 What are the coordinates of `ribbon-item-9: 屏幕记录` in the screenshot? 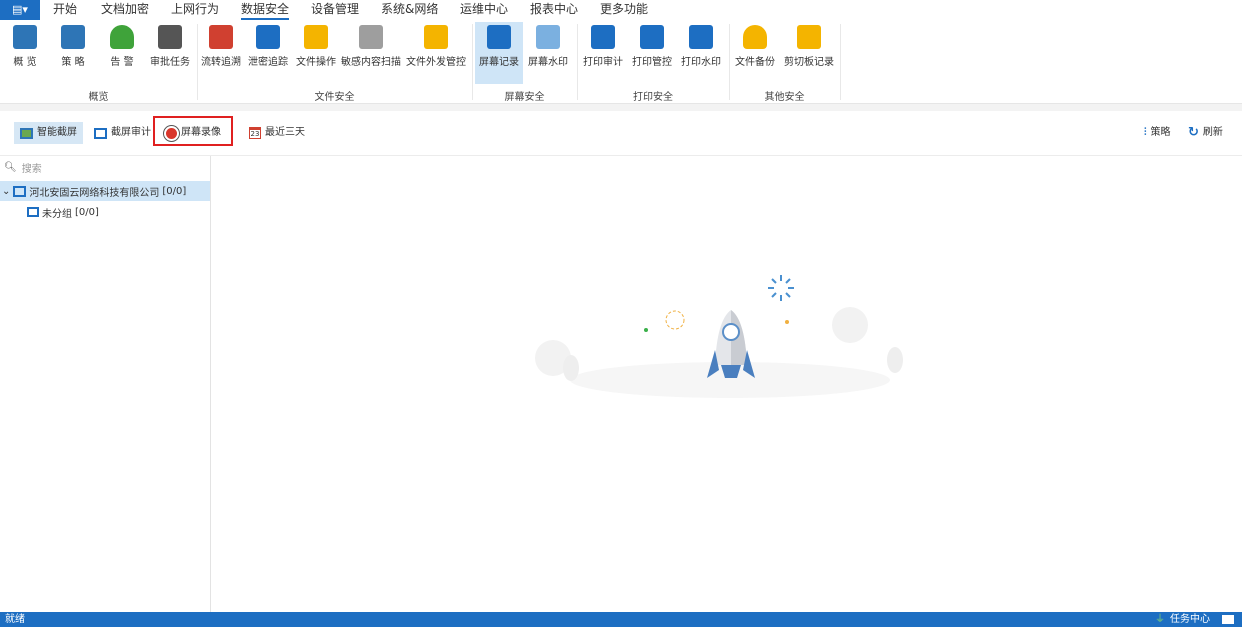 It's located at (499, 53).